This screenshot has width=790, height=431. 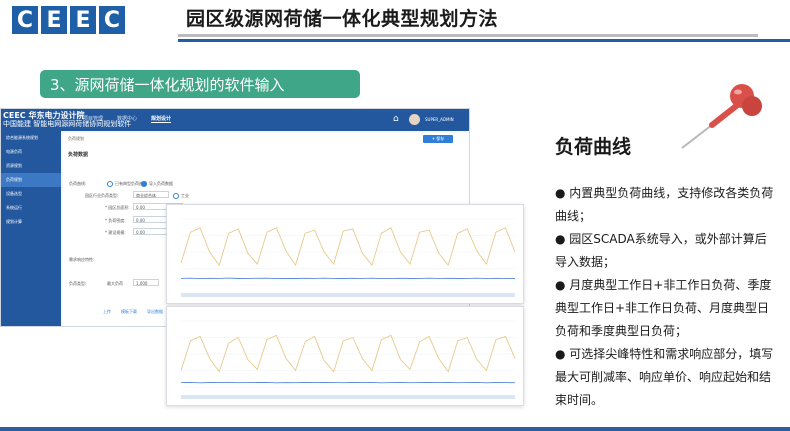 I want to click on field-label: 负荷类型:, so click(x=78, y=283).